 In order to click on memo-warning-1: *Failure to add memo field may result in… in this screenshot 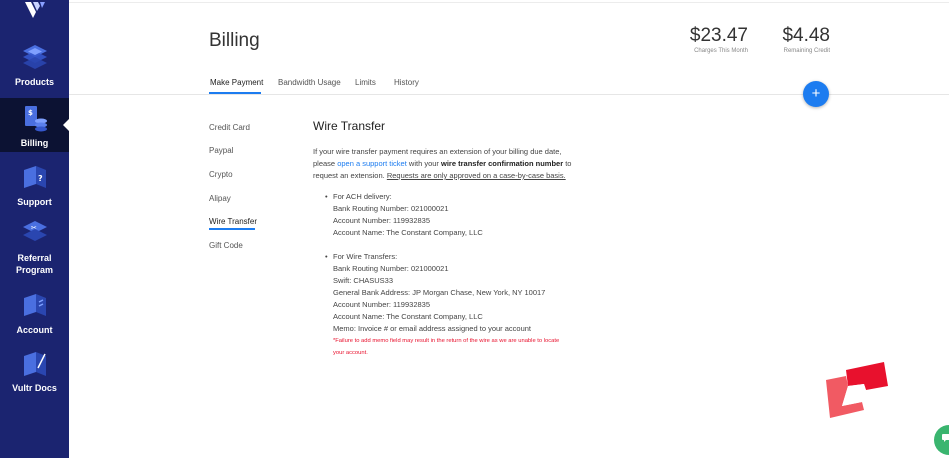, I will do `click(446, 341)`.